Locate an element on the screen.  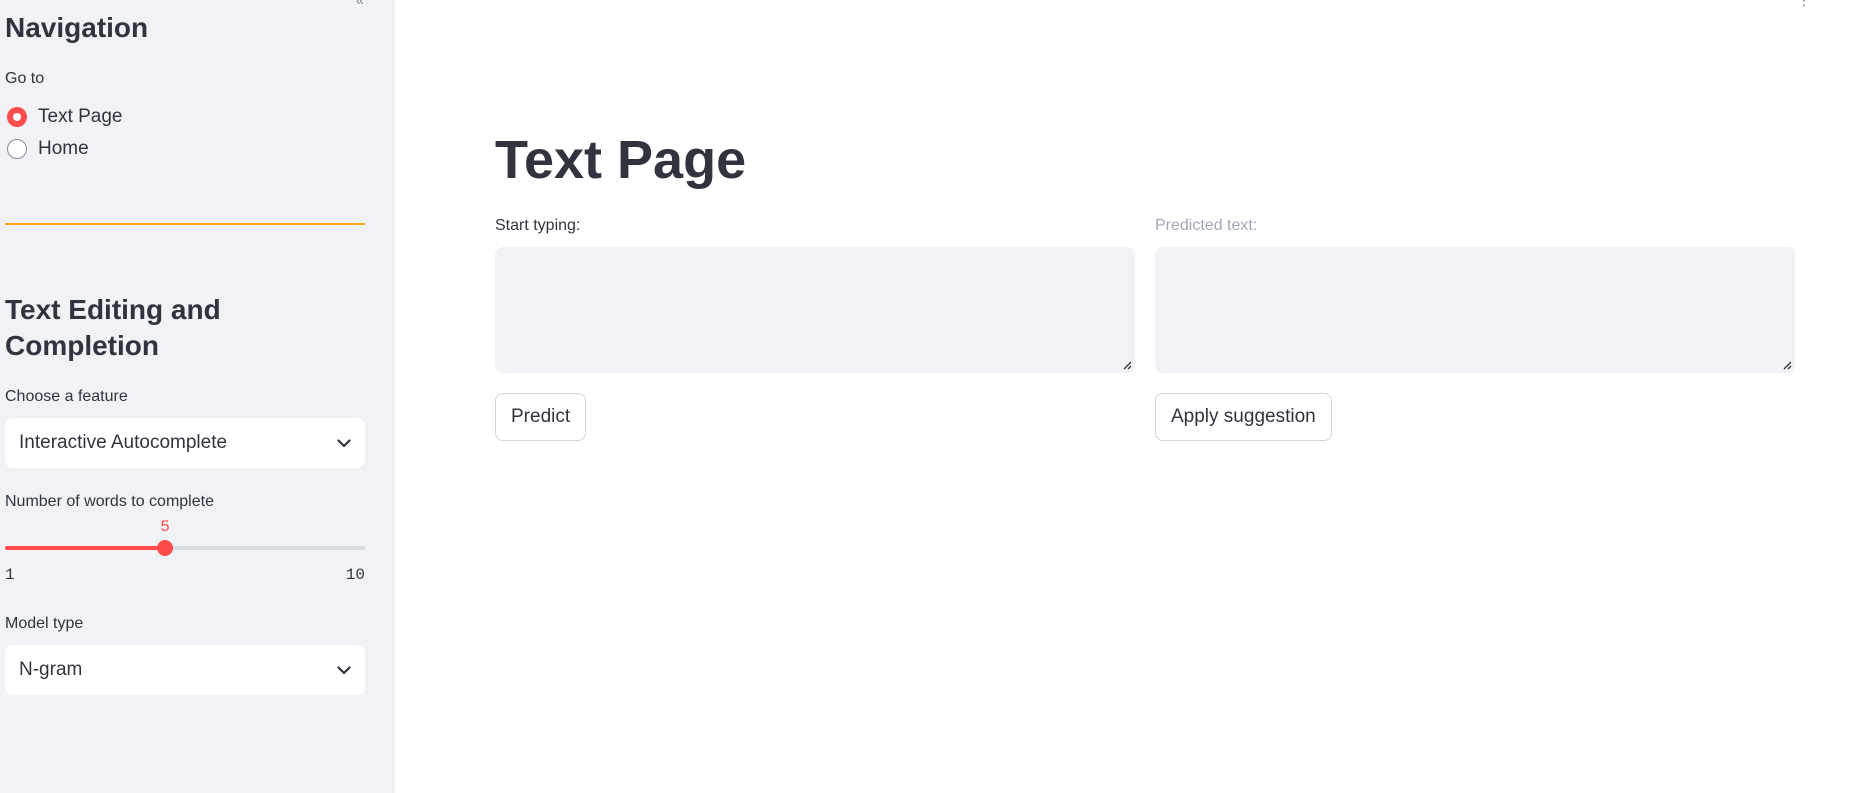
predicted-textarea is located at coordinates (1475, 310).